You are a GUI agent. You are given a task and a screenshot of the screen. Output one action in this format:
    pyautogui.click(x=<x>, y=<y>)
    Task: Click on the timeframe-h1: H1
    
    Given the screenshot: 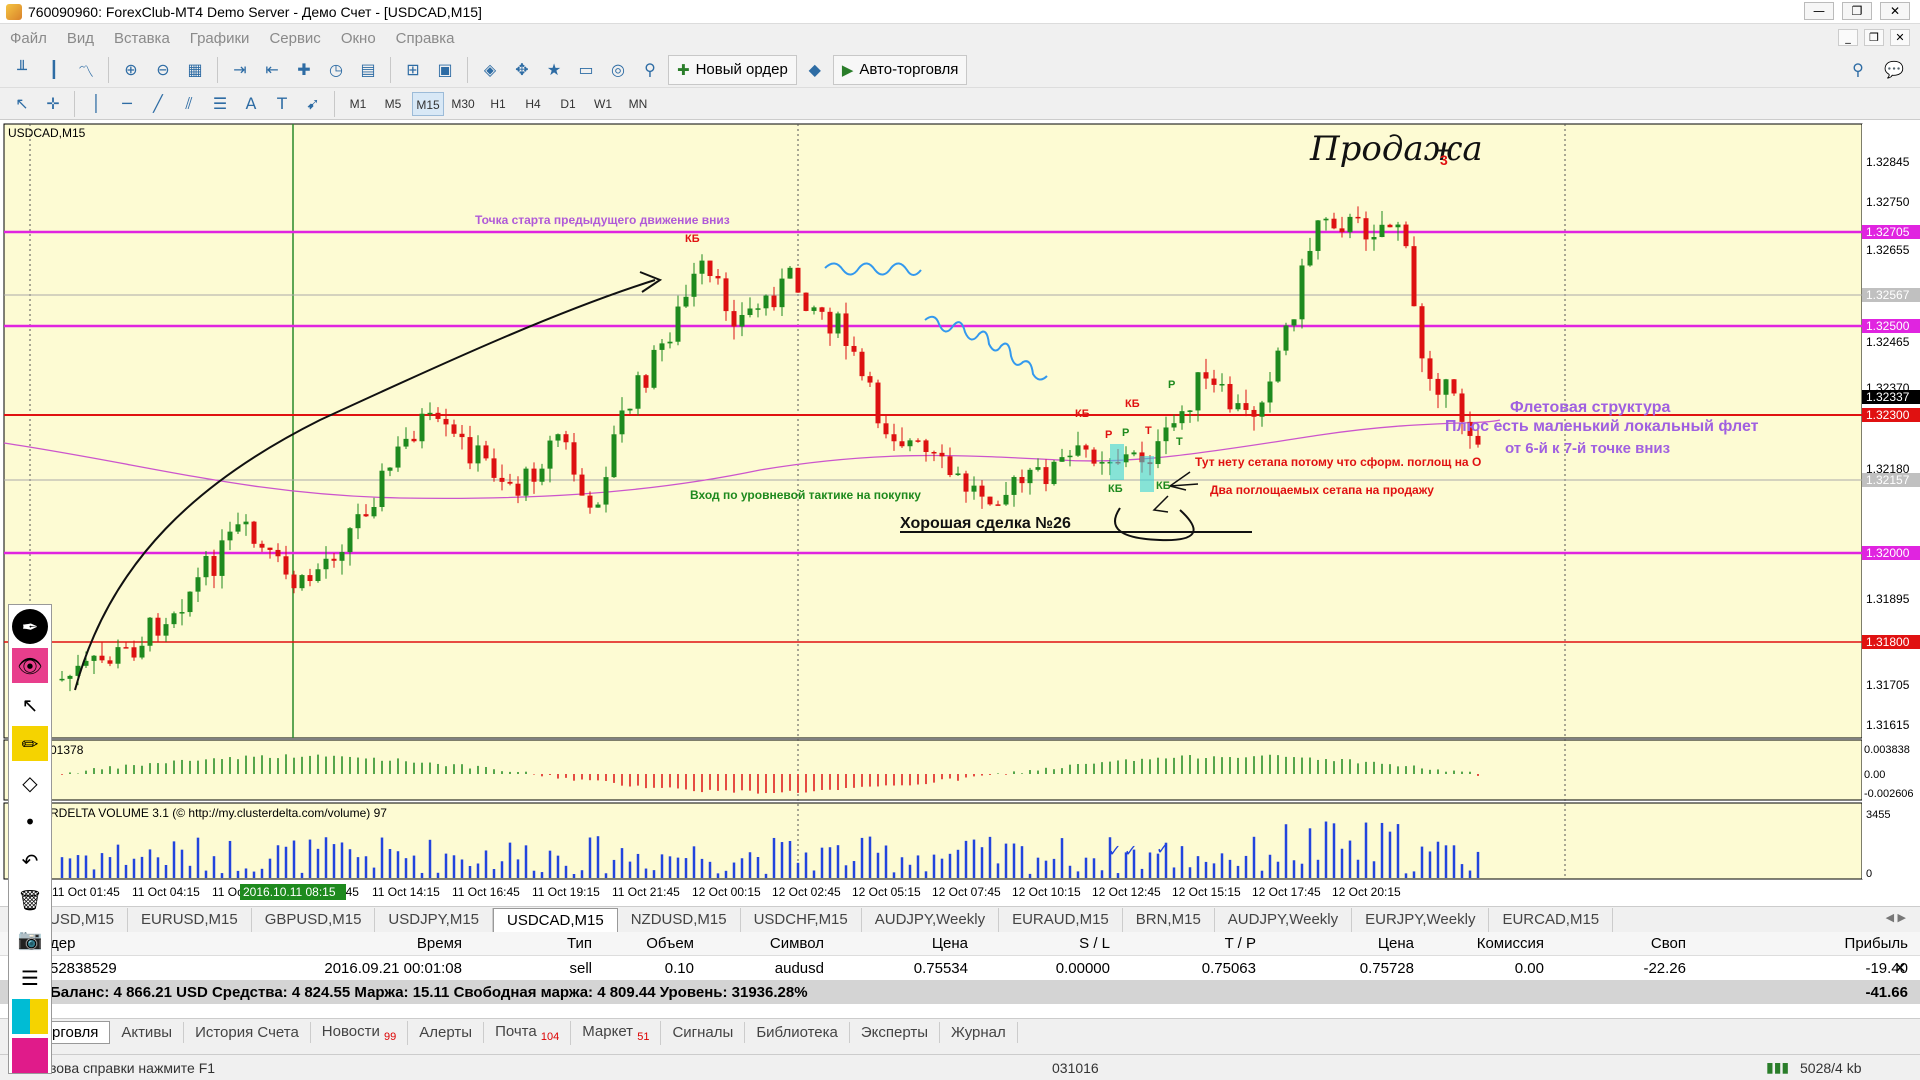 What is the action you would take?
    pyautogui.click(x=498, y=104)
    